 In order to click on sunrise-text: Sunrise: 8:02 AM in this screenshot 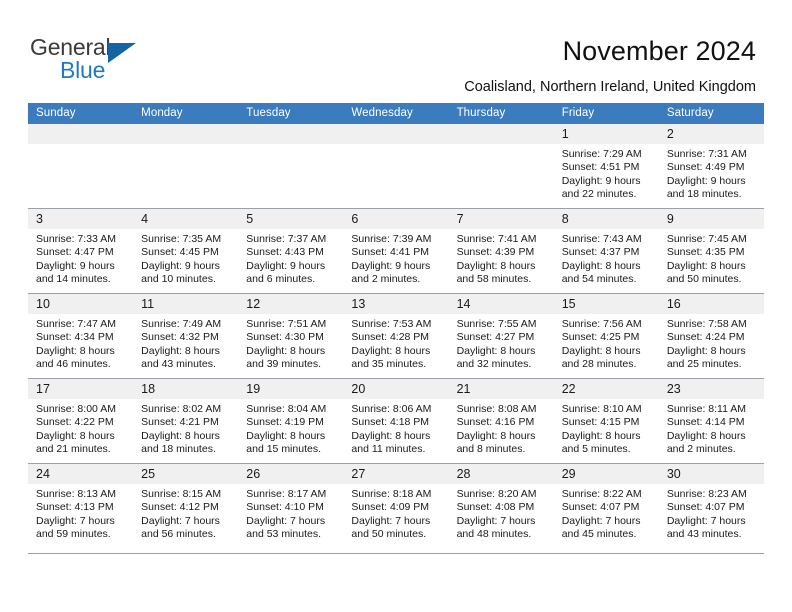, I will do `click(181, 409)`.